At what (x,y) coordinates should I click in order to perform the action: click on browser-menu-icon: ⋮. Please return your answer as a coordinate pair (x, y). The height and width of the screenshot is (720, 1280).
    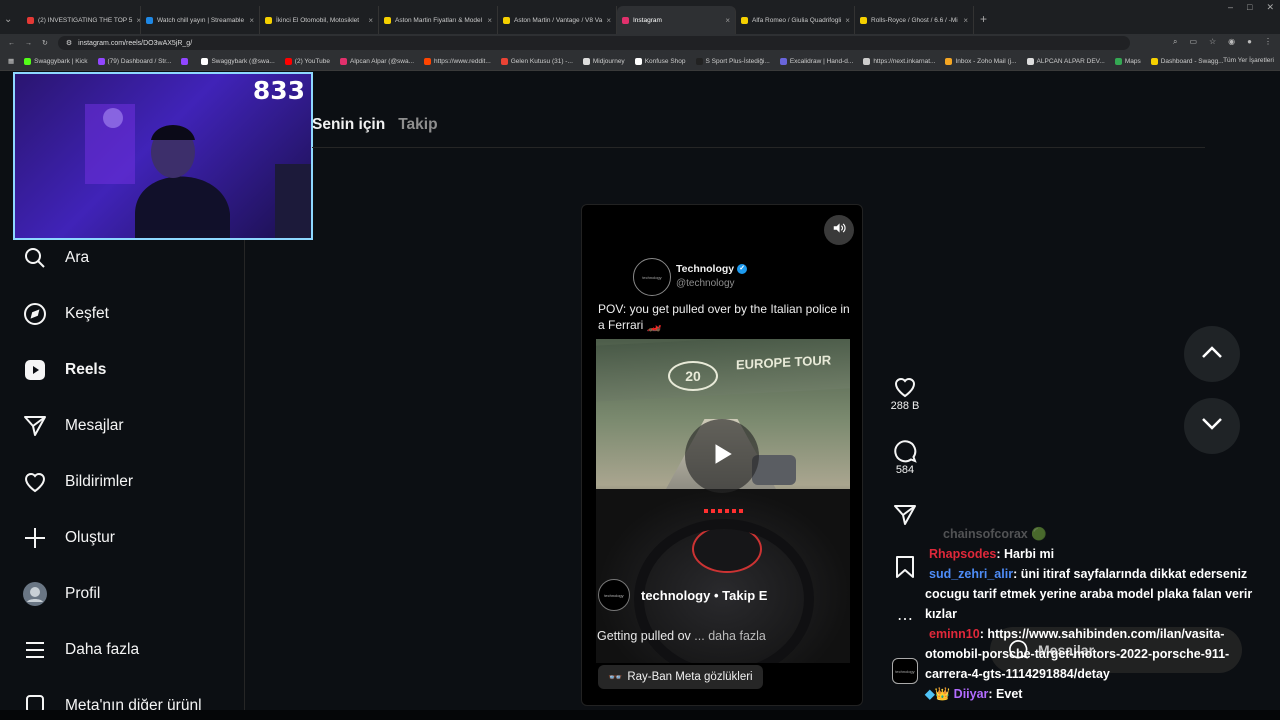
    Looking at the image, I should click on (1268, 42).